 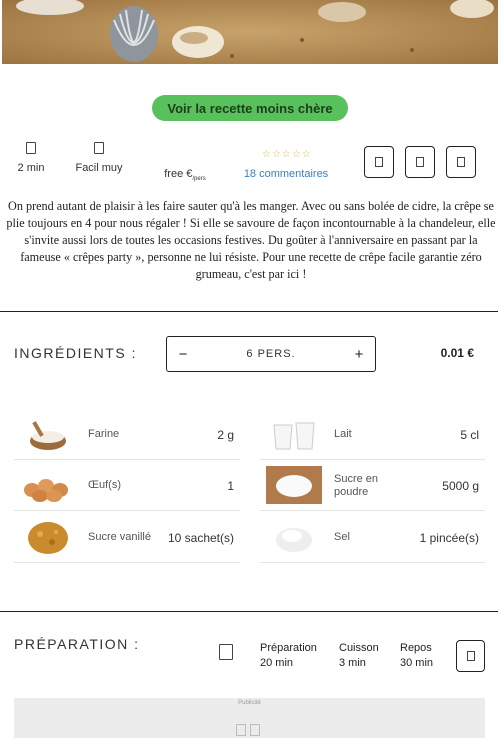 I want to click on advertisement: Publicité, so click(x=249, y=718).